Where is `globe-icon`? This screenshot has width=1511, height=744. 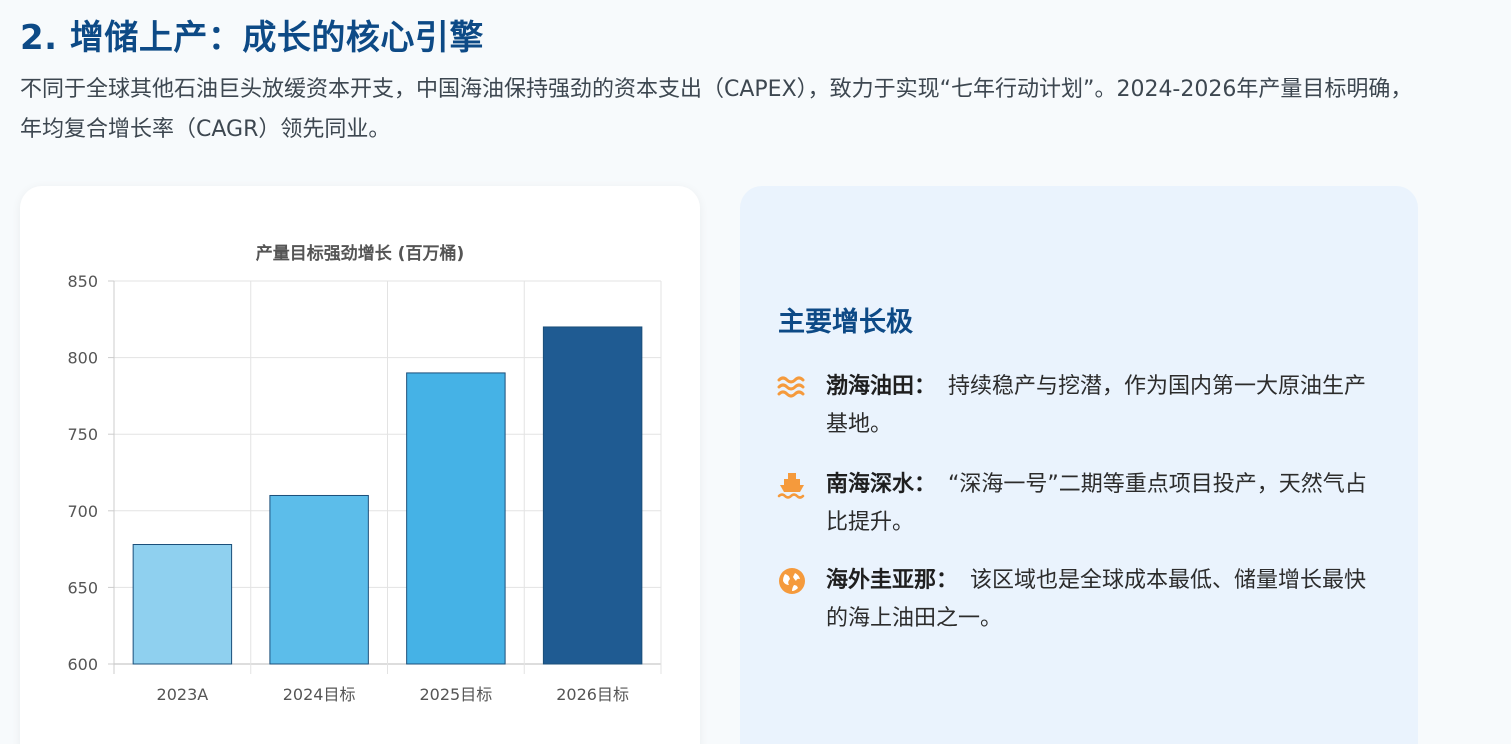
globe-icon is located at coordinates (792, 581).